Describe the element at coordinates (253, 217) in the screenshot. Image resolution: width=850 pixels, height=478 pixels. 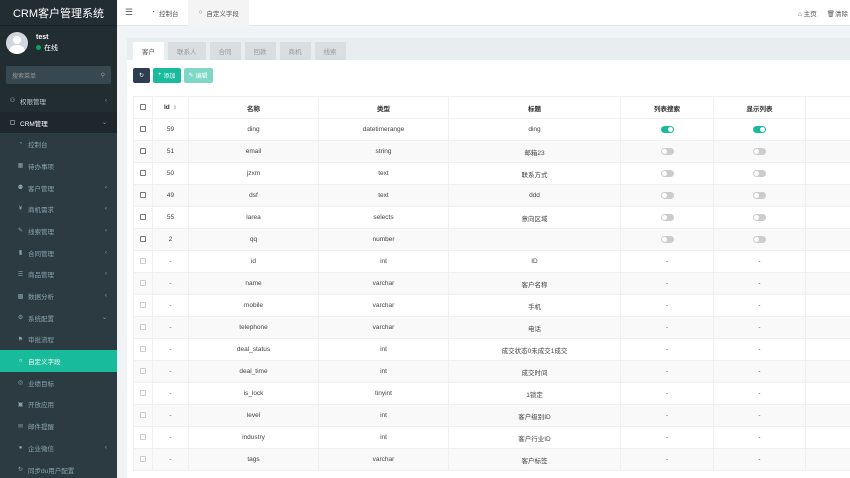
I see `cell-name: larea` at that location.